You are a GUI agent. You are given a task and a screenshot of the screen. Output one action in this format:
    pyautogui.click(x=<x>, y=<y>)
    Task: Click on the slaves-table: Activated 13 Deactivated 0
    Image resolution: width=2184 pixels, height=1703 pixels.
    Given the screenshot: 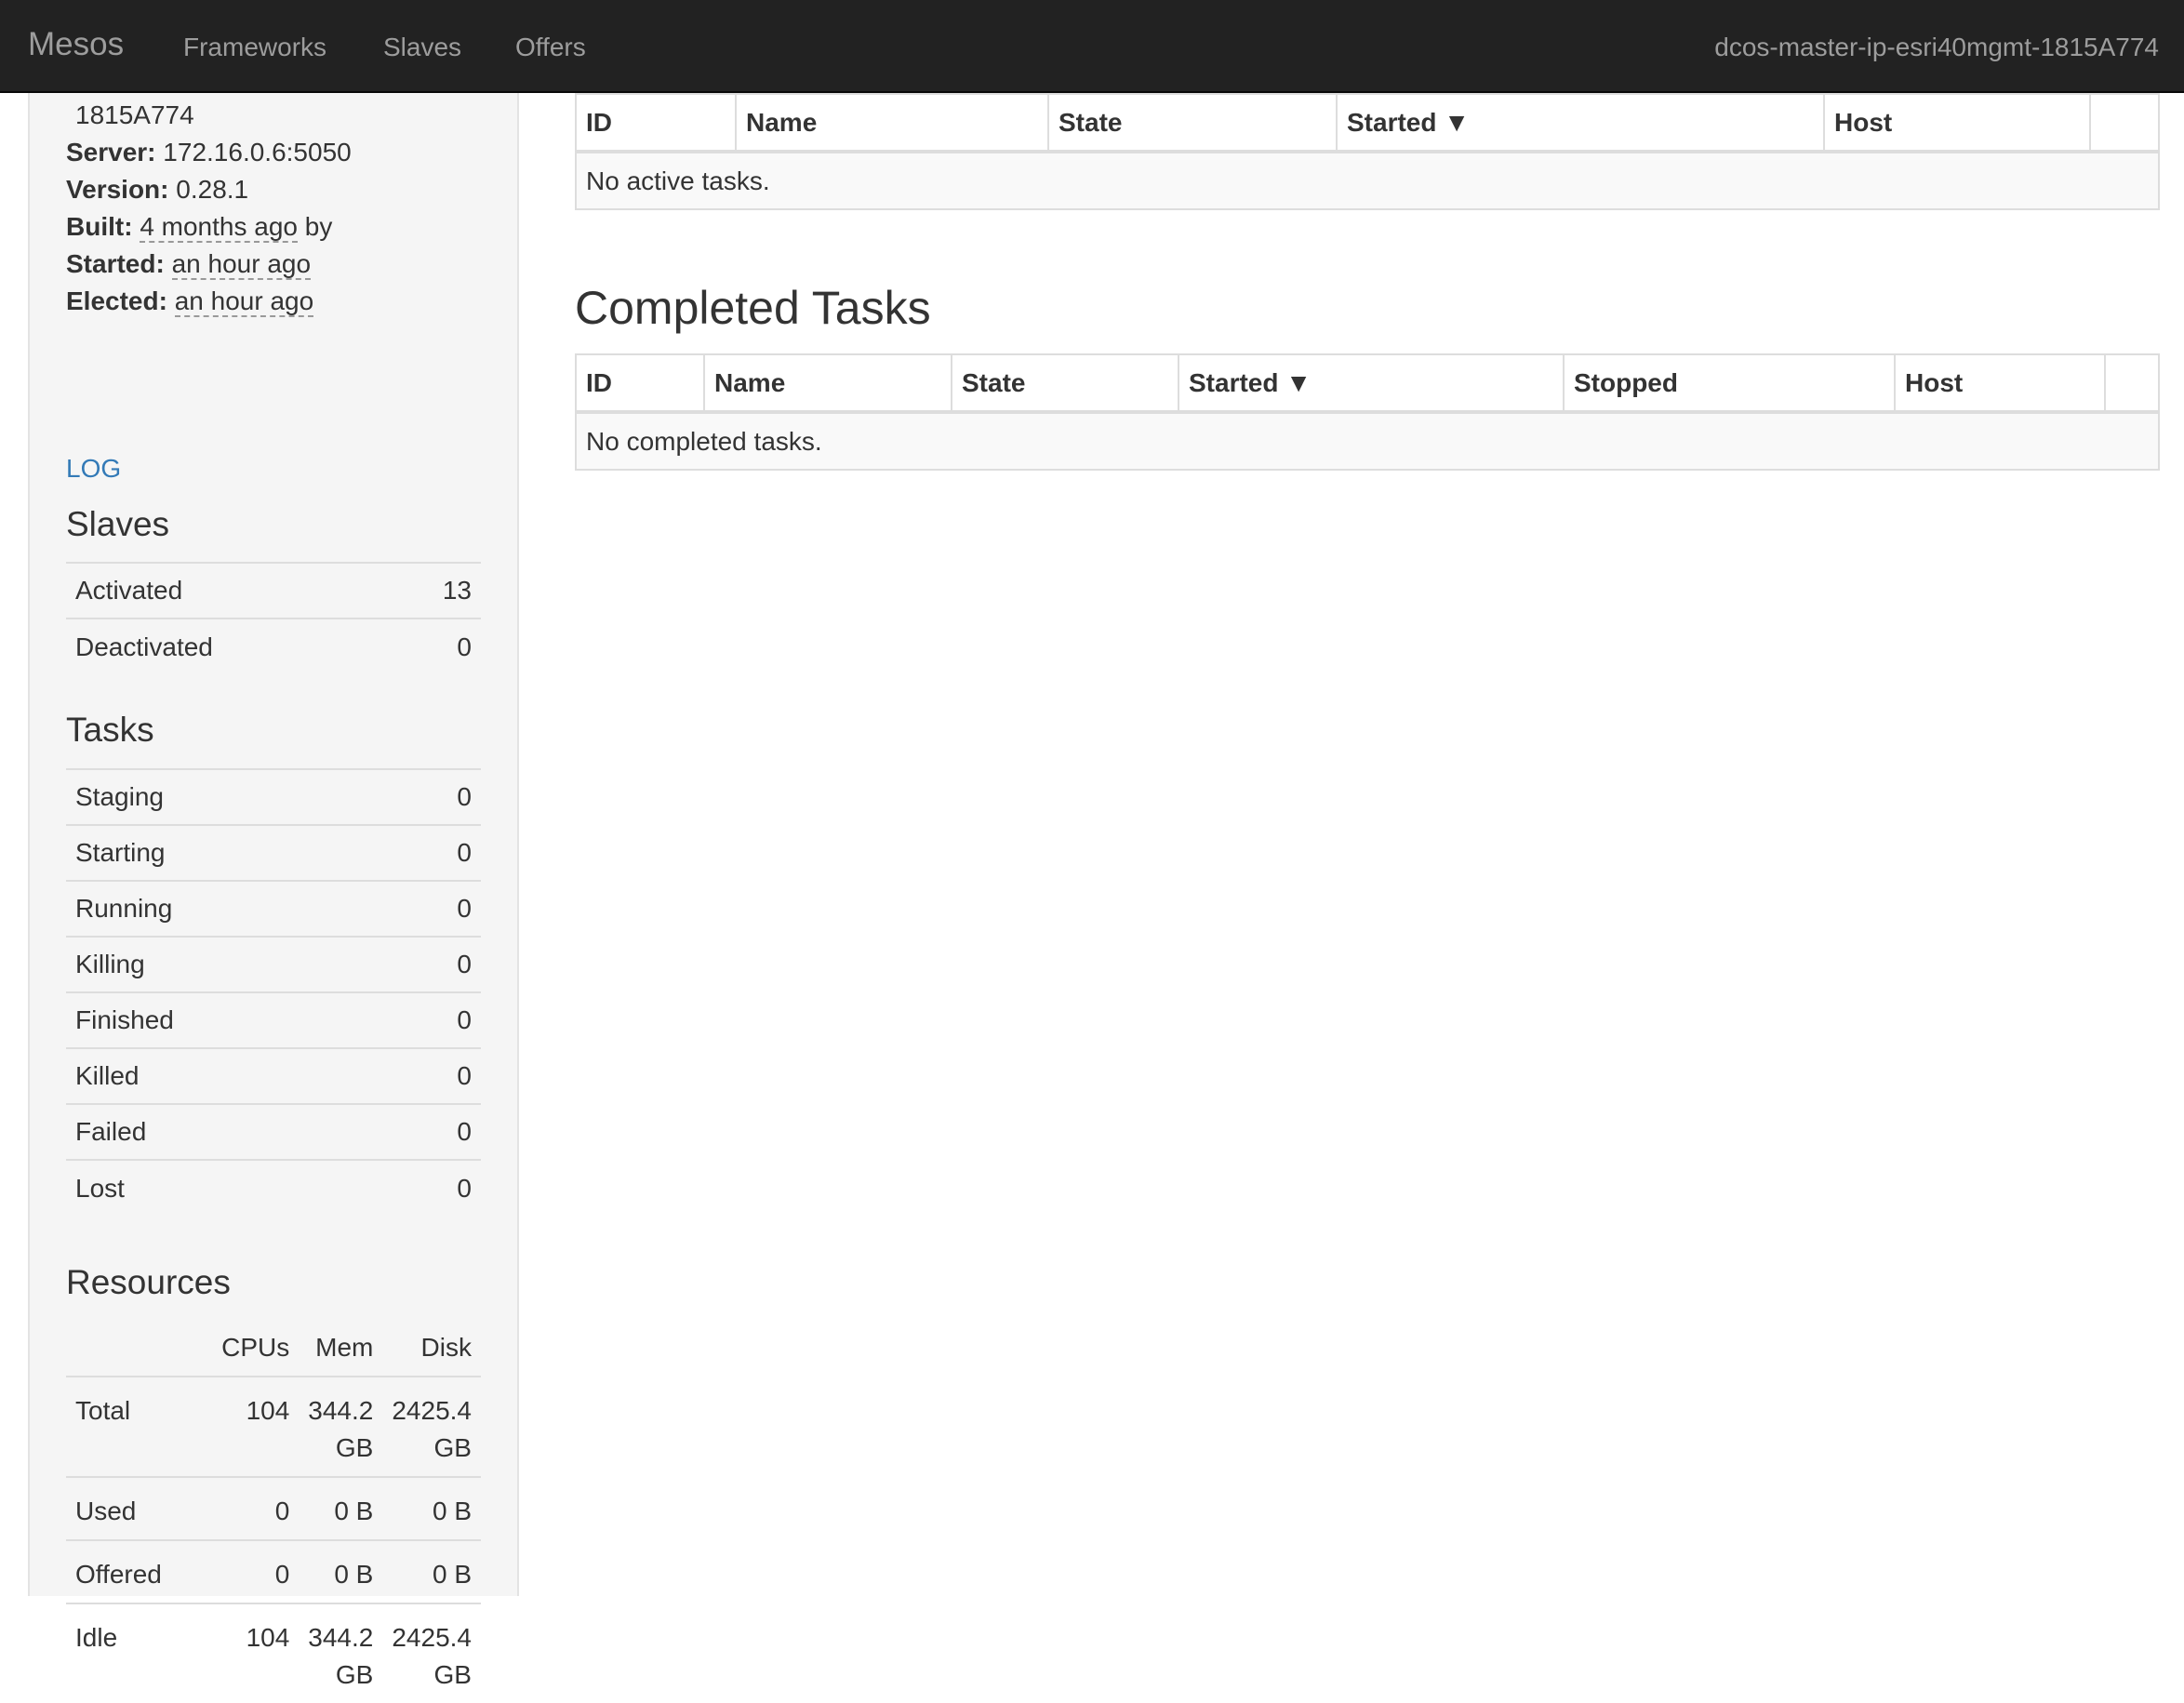 What is the action you would take?
    pyautogui.click(x=273, y=618)
    